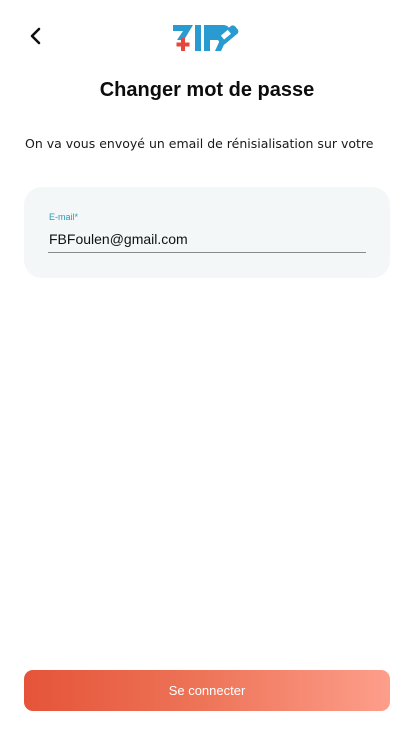 This screenshot has width=414, height=735. Describe the element at coordinates (207, 239) in the screenshot. I see `email-field` at that location.